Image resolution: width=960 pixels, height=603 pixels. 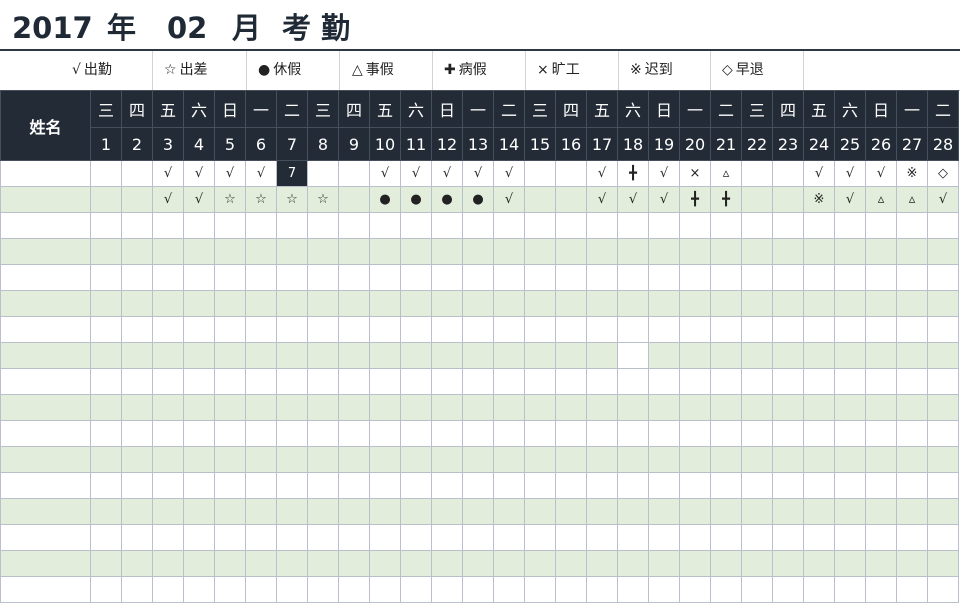 What do you see at coordinates (292, 173) in the screenshot?
I see `selected-cell: 7` at bounding box center [292, 173].